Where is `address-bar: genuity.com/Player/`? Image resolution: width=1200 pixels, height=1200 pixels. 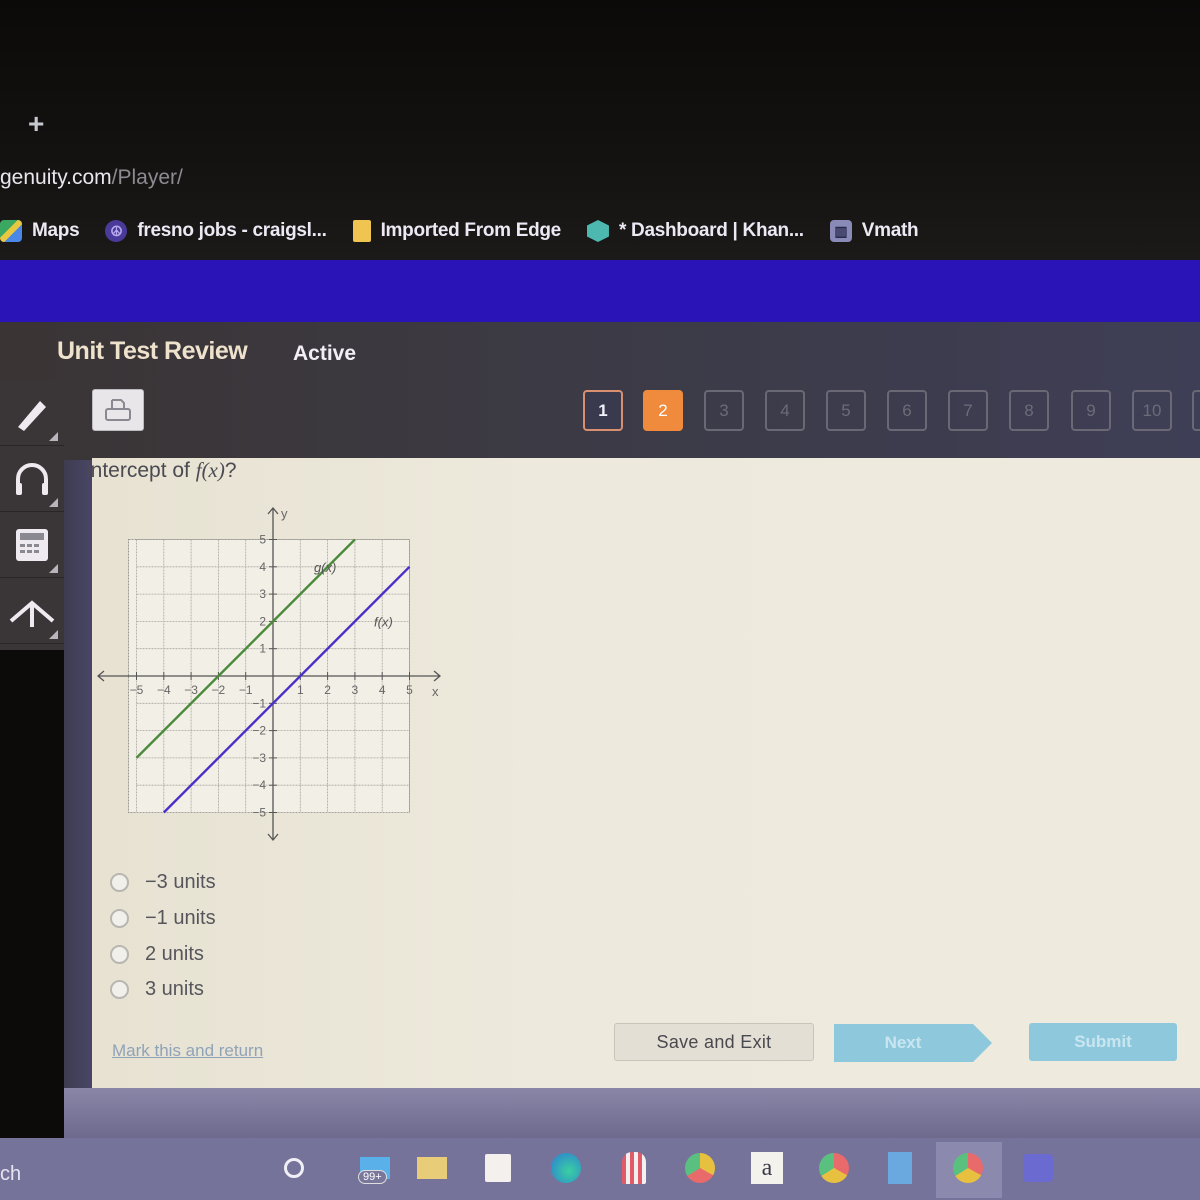 address-bar: genuity.com/Player/ is located at coordinates (91, 178).